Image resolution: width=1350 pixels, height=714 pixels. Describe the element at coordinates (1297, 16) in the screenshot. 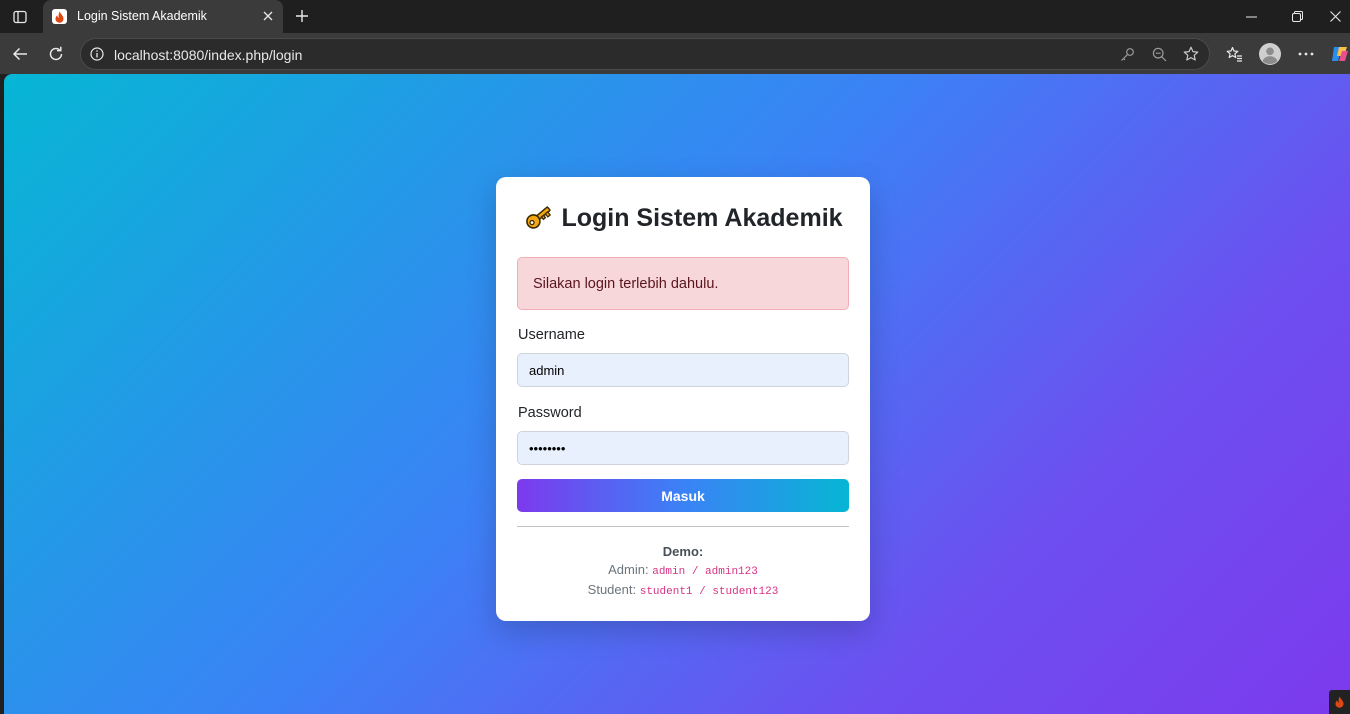

I see `restore-icon` at that location.